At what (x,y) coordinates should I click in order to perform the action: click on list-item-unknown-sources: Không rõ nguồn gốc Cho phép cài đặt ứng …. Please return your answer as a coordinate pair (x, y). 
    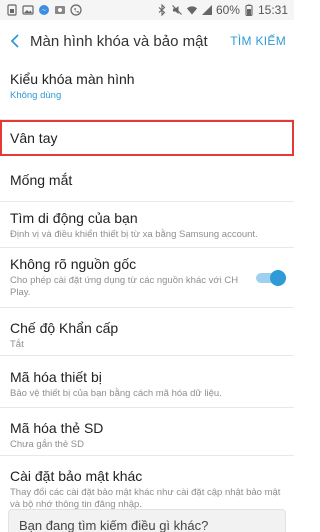
    Looking at the image, I should click on (147, 278).